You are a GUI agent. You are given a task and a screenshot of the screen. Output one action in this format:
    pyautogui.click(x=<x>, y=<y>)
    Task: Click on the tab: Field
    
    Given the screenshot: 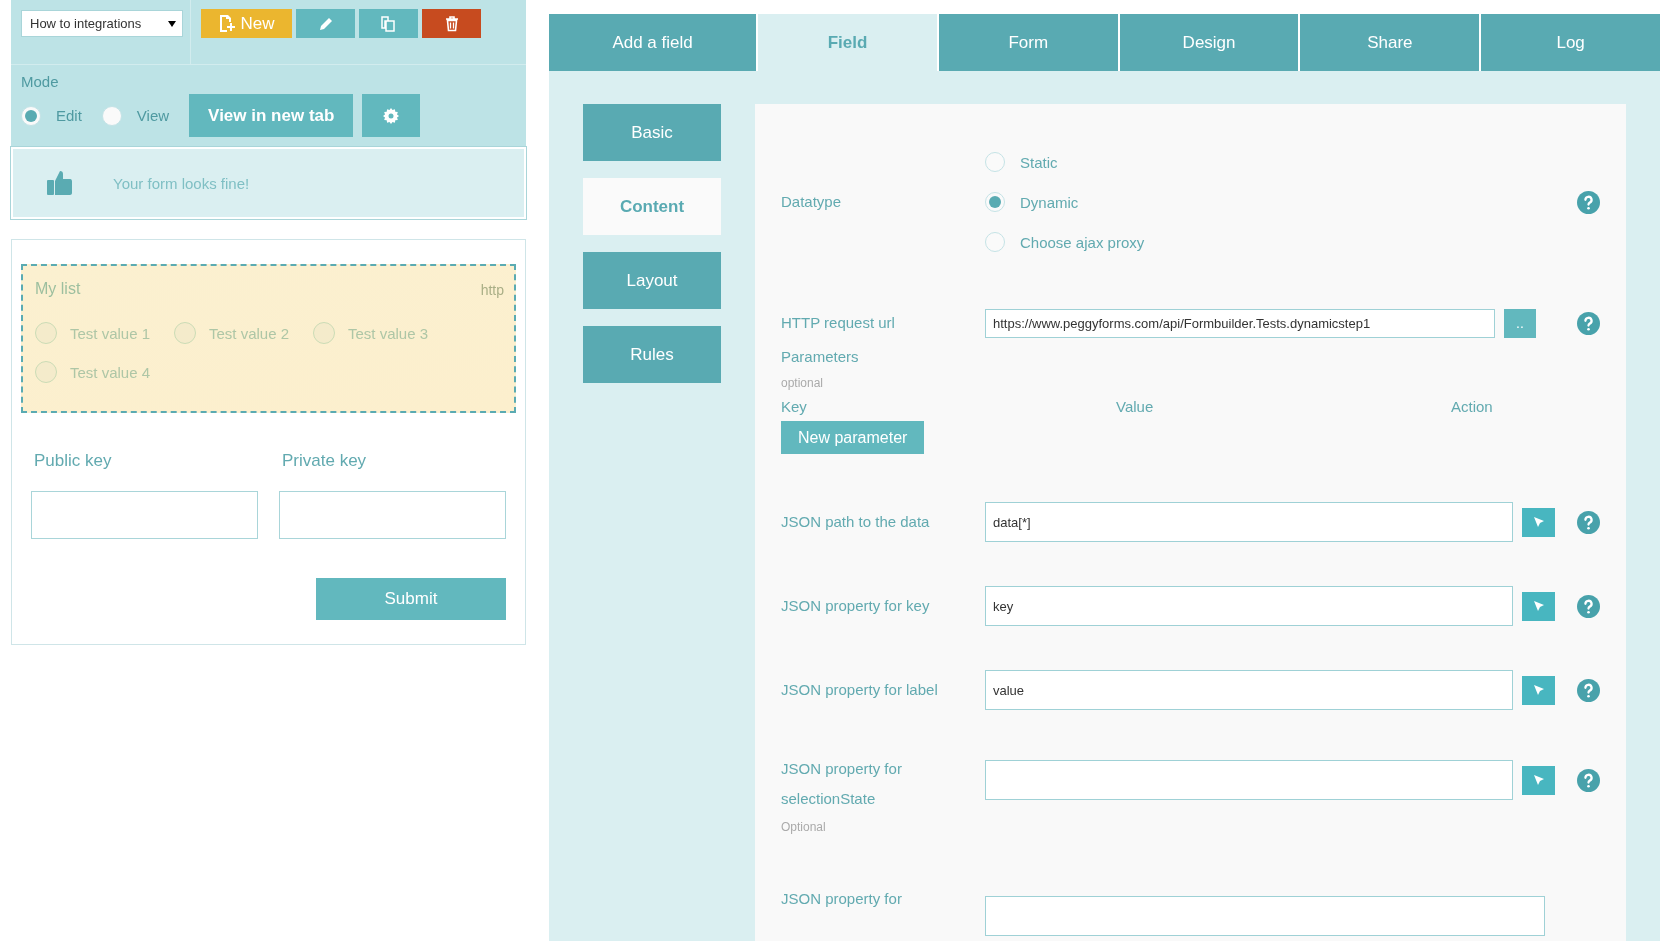 What is the action you would take?
    pyautogui.click(x=847, y=42)
    